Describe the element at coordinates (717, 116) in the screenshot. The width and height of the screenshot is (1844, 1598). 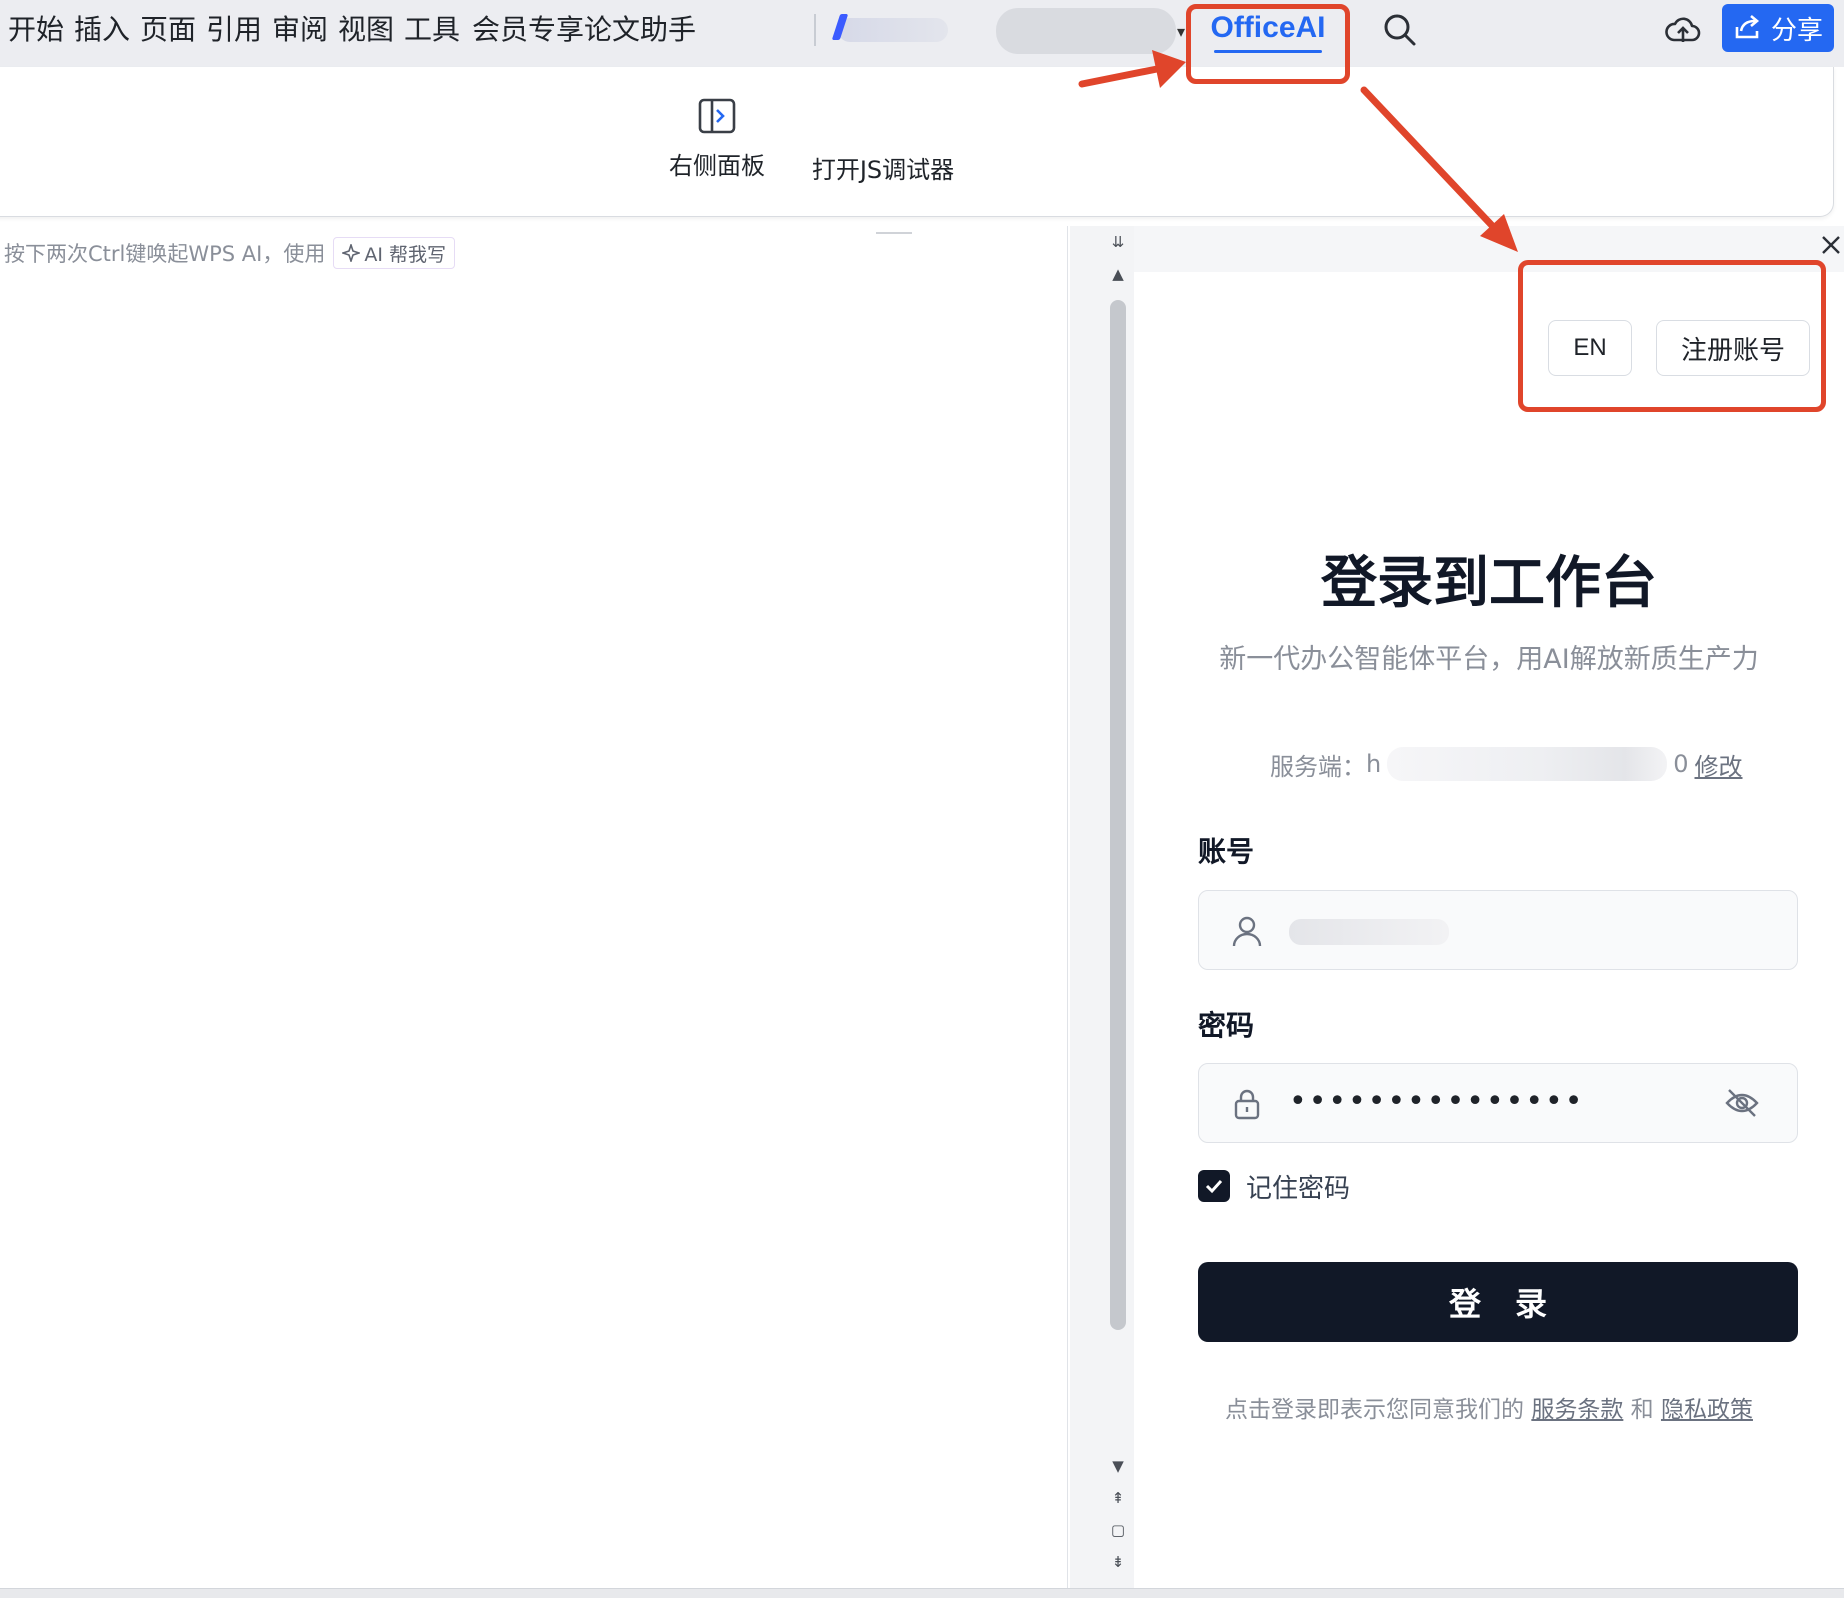
I see `side-panel-icon` at that location.